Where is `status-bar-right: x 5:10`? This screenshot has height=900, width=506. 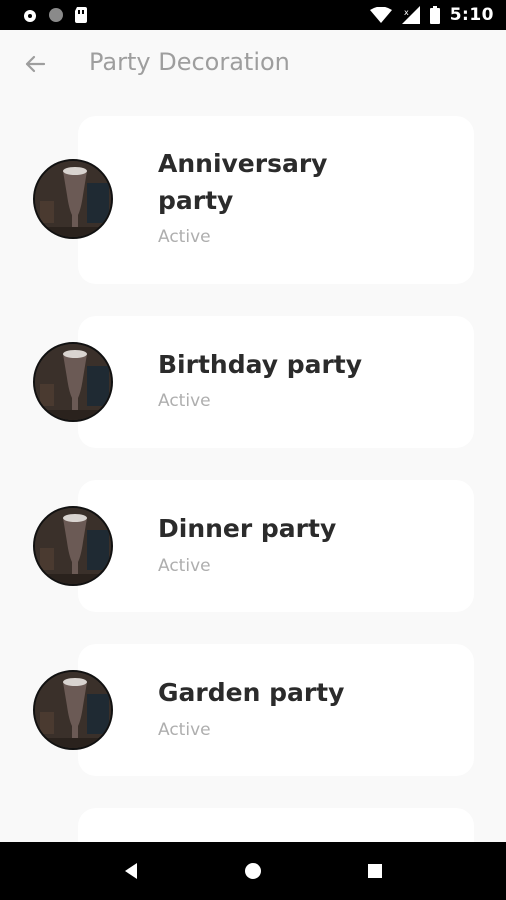 status-bar-right: x 5:10 is located at coordinates (431, 15).